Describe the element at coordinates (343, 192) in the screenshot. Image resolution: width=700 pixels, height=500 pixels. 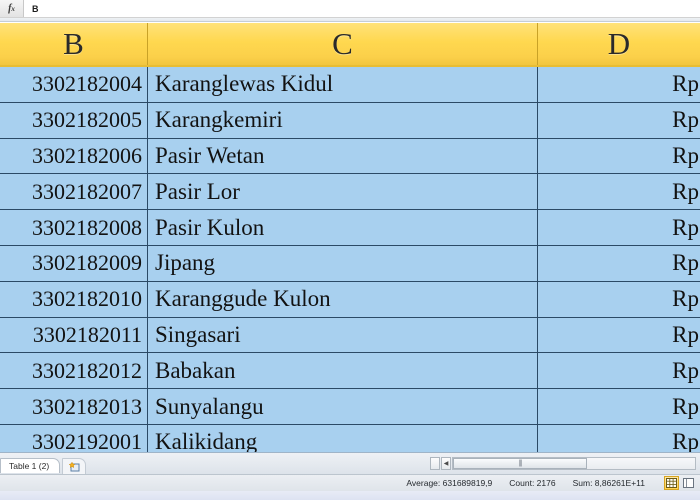
I see `cell-c: Pasir Lor` at that location.